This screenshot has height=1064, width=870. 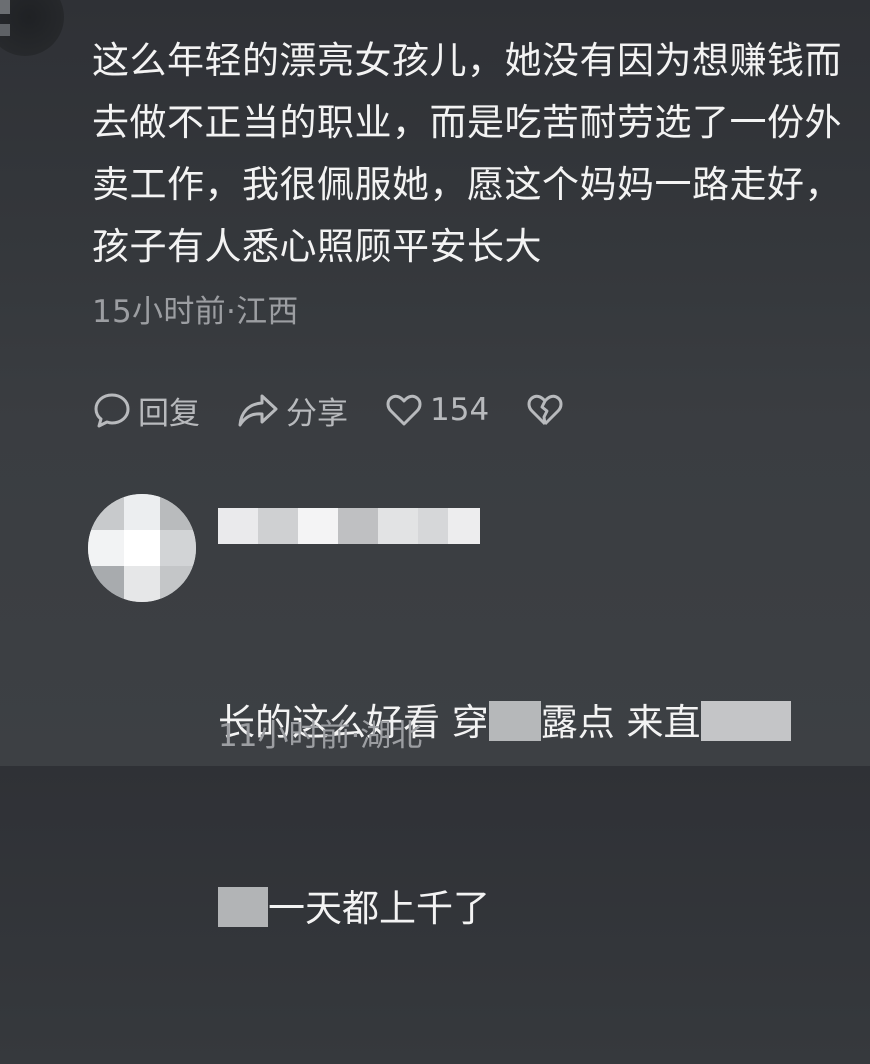 I want to click on commenter-avatar, so click(x=32, y=28).